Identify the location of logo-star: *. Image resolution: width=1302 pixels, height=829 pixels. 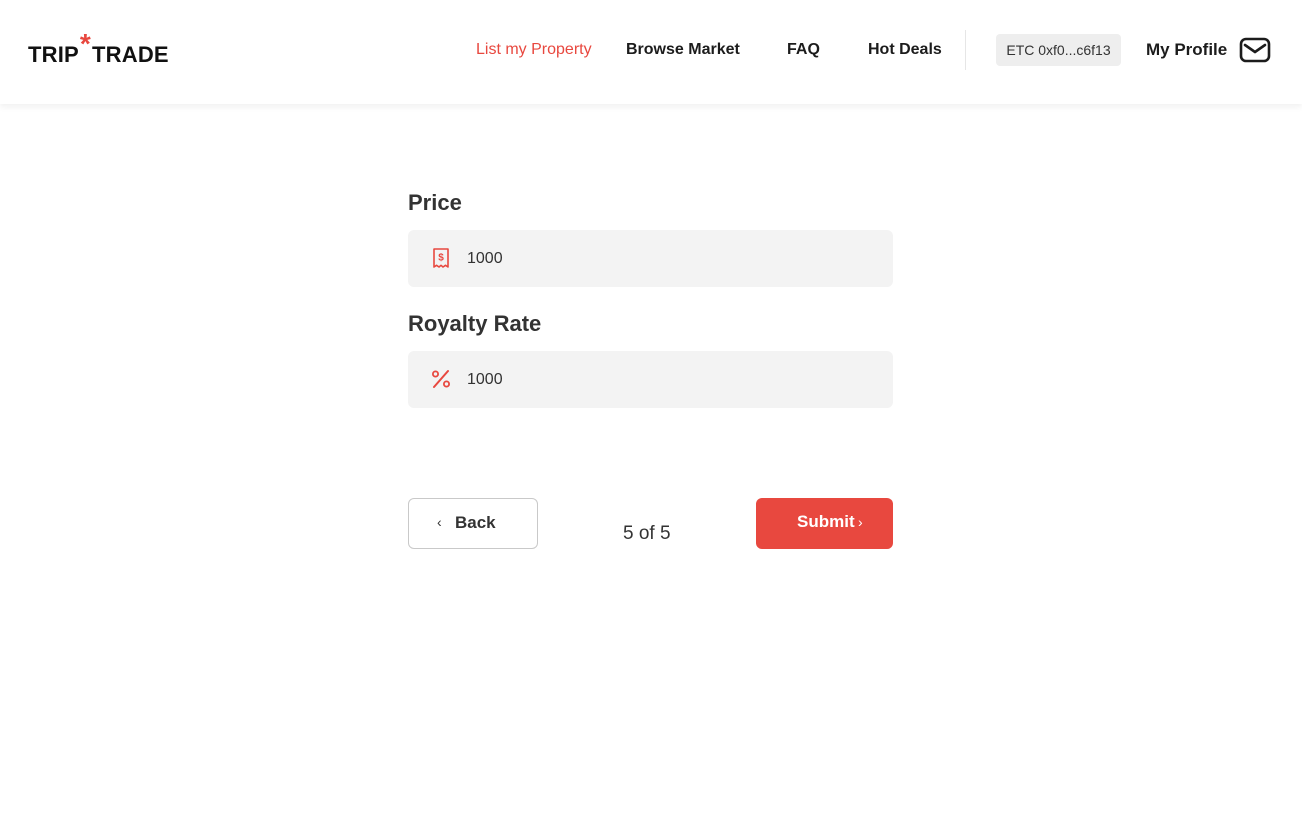
(85, 43).